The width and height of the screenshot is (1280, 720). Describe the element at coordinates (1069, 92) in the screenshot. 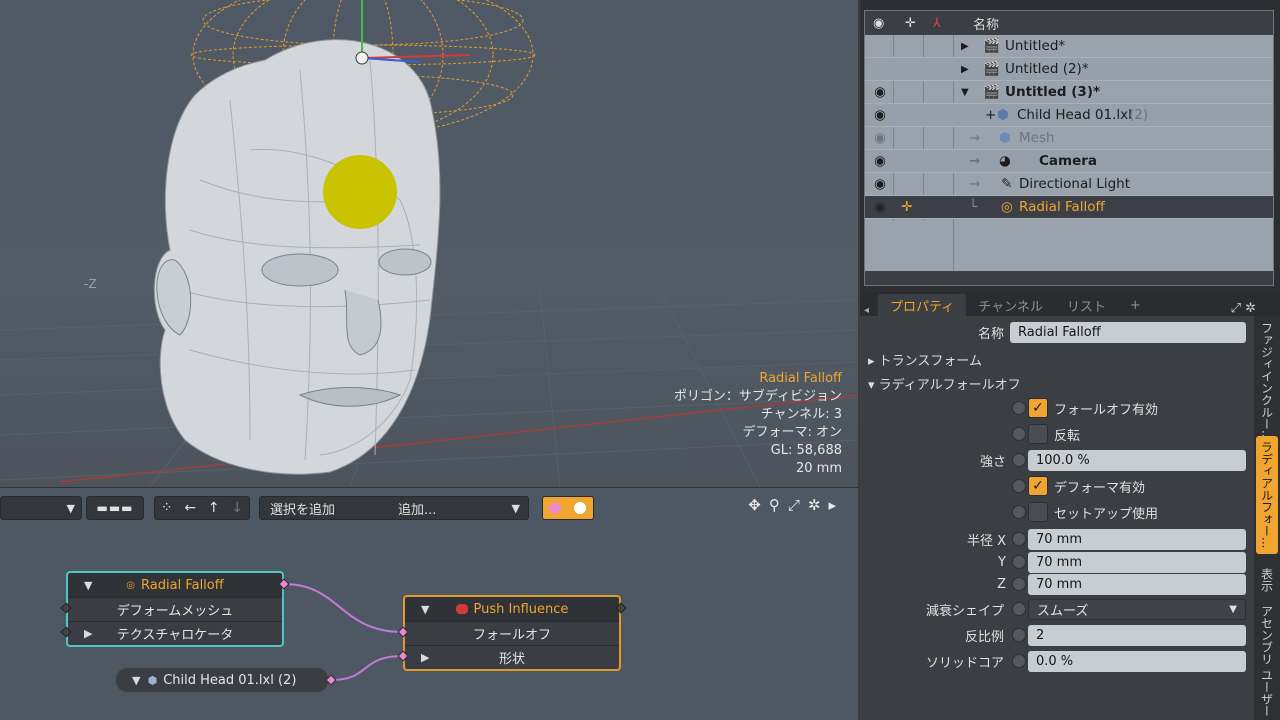

I see `list-item: ◉ ▼ 🎬 Untitled (3)*` at that location.